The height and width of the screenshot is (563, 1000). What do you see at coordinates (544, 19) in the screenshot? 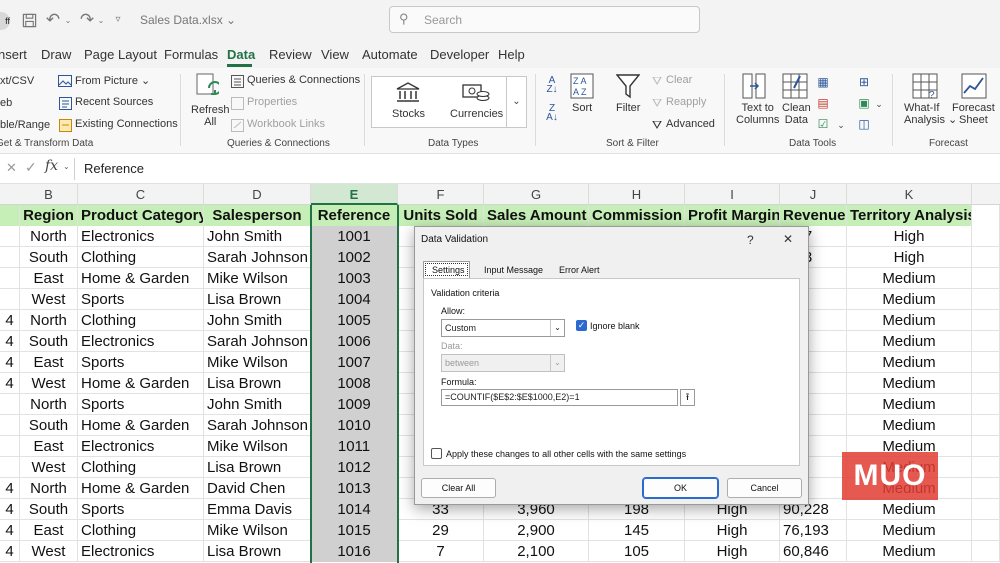
I see `search-box: ⚲ Search` at bounding box center [544, 19].